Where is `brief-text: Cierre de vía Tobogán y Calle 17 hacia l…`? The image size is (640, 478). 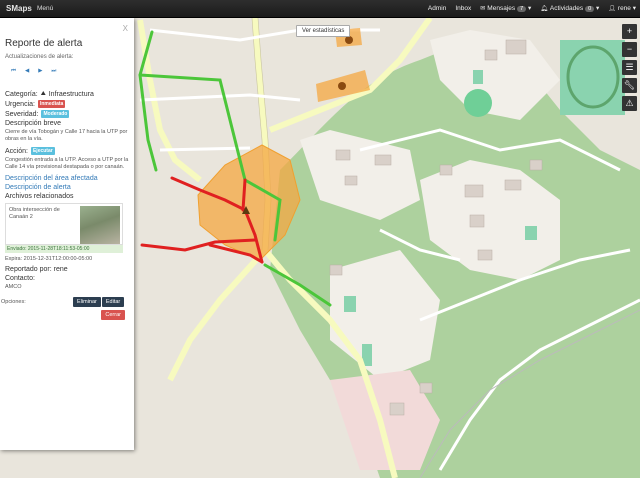 brief-text: Cierre de vía Tobogán y Calle 17 hacia l… is located at coordinates (66, 135).